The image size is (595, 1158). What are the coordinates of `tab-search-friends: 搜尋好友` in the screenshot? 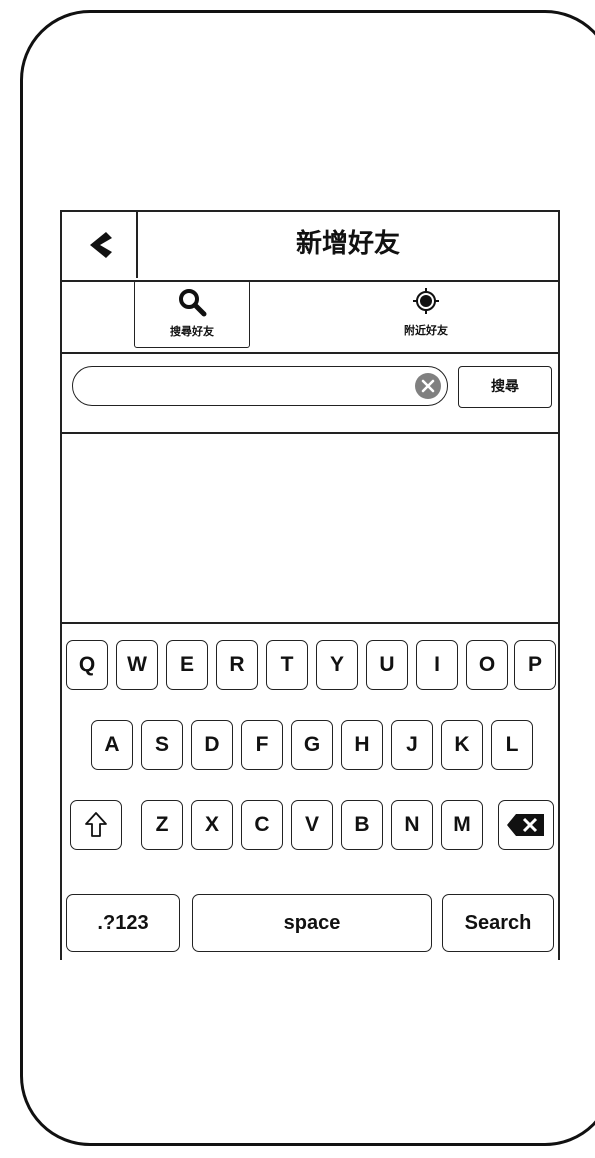 It's located at (192, 314).